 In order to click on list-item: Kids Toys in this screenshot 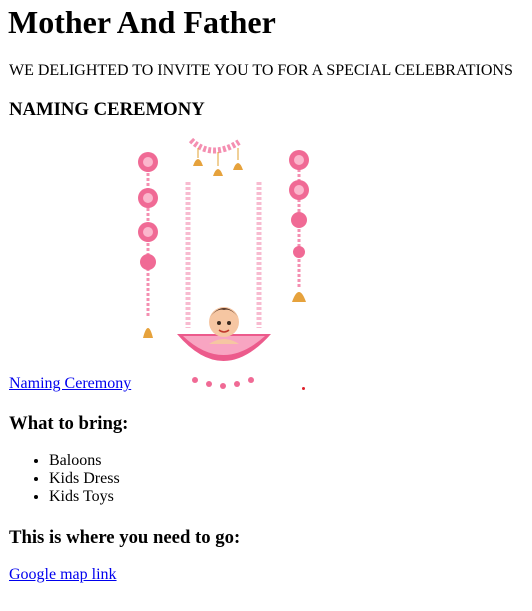, I will do `click(84, 497)`.